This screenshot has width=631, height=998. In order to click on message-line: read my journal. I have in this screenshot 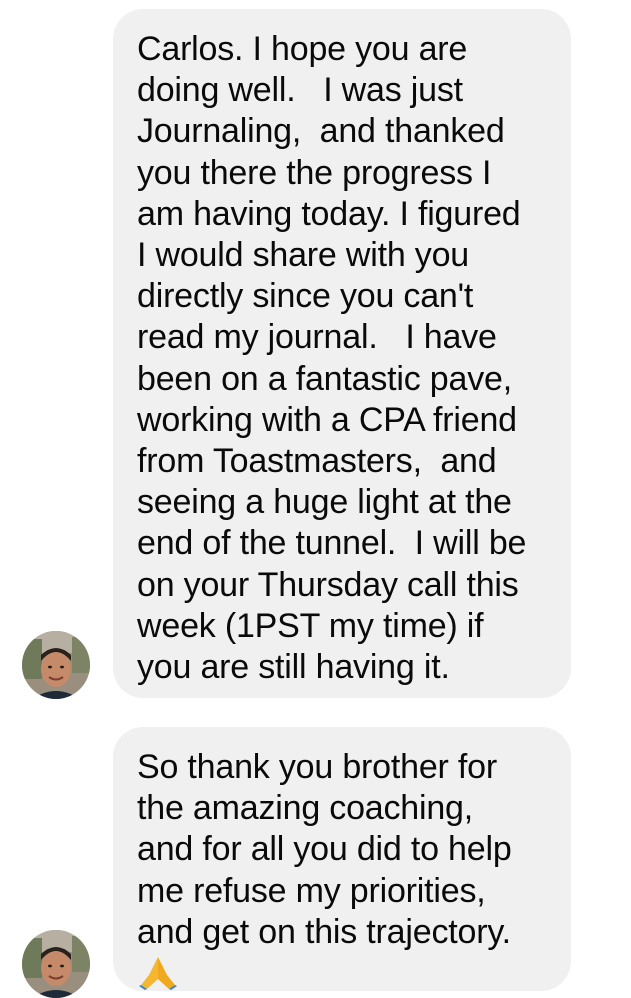, I will do `click(317, 337)`.